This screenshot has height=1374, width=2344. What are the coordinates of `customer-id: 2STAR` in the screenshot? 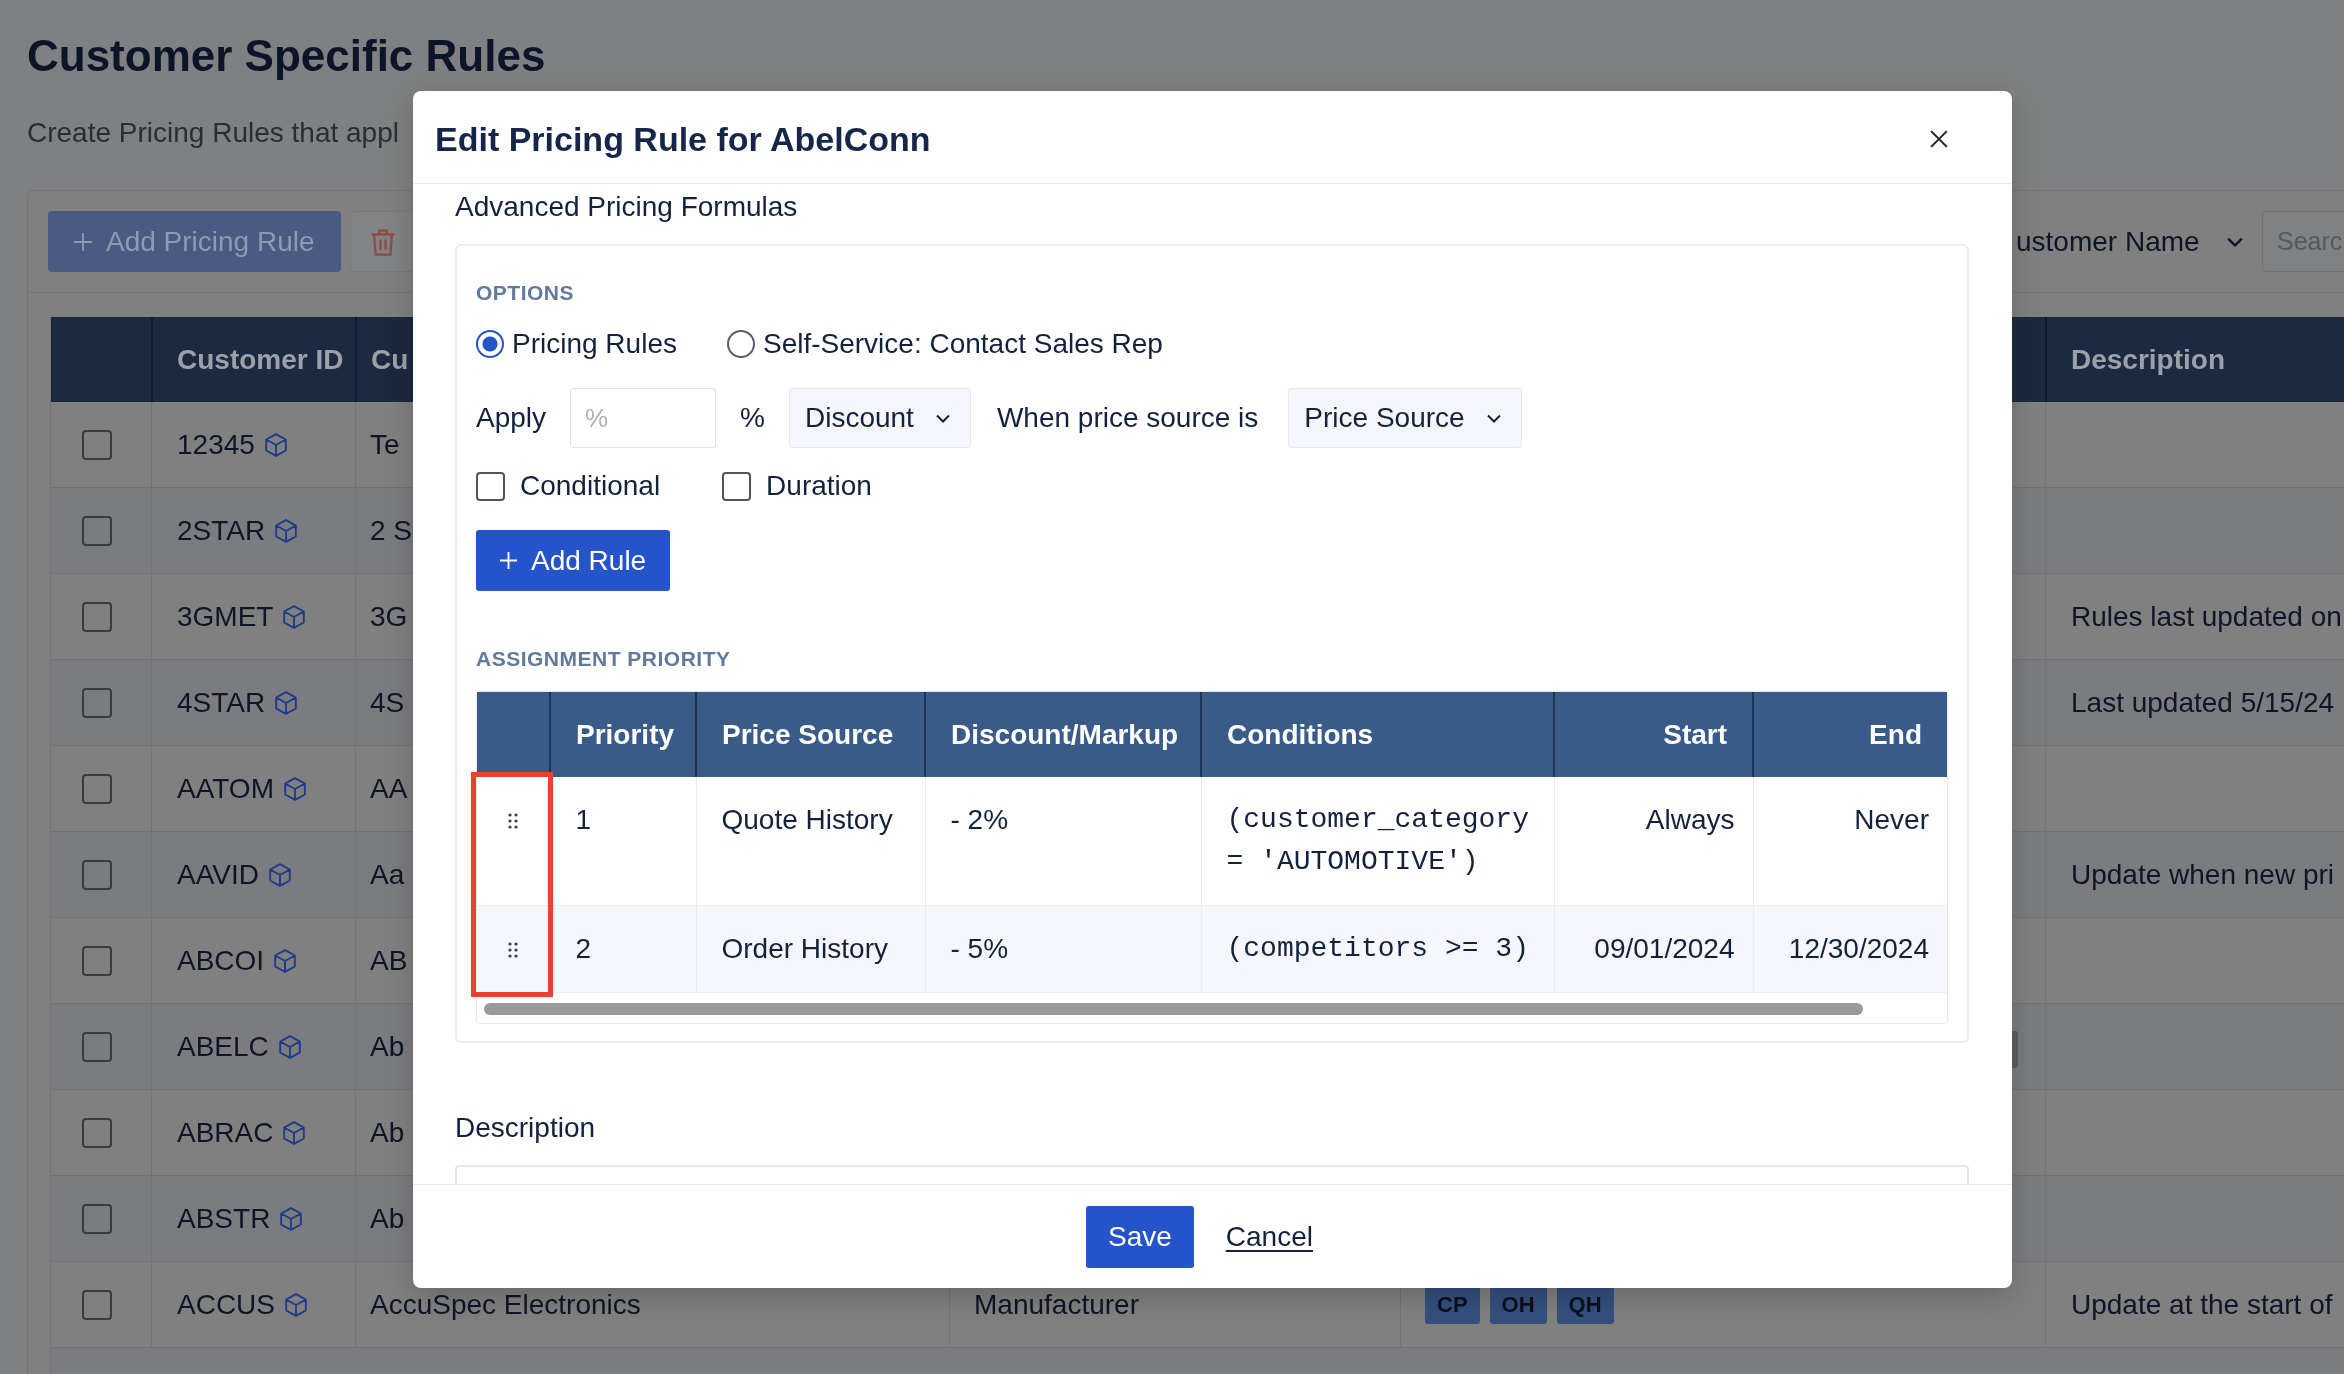 It's located at (221, 530).